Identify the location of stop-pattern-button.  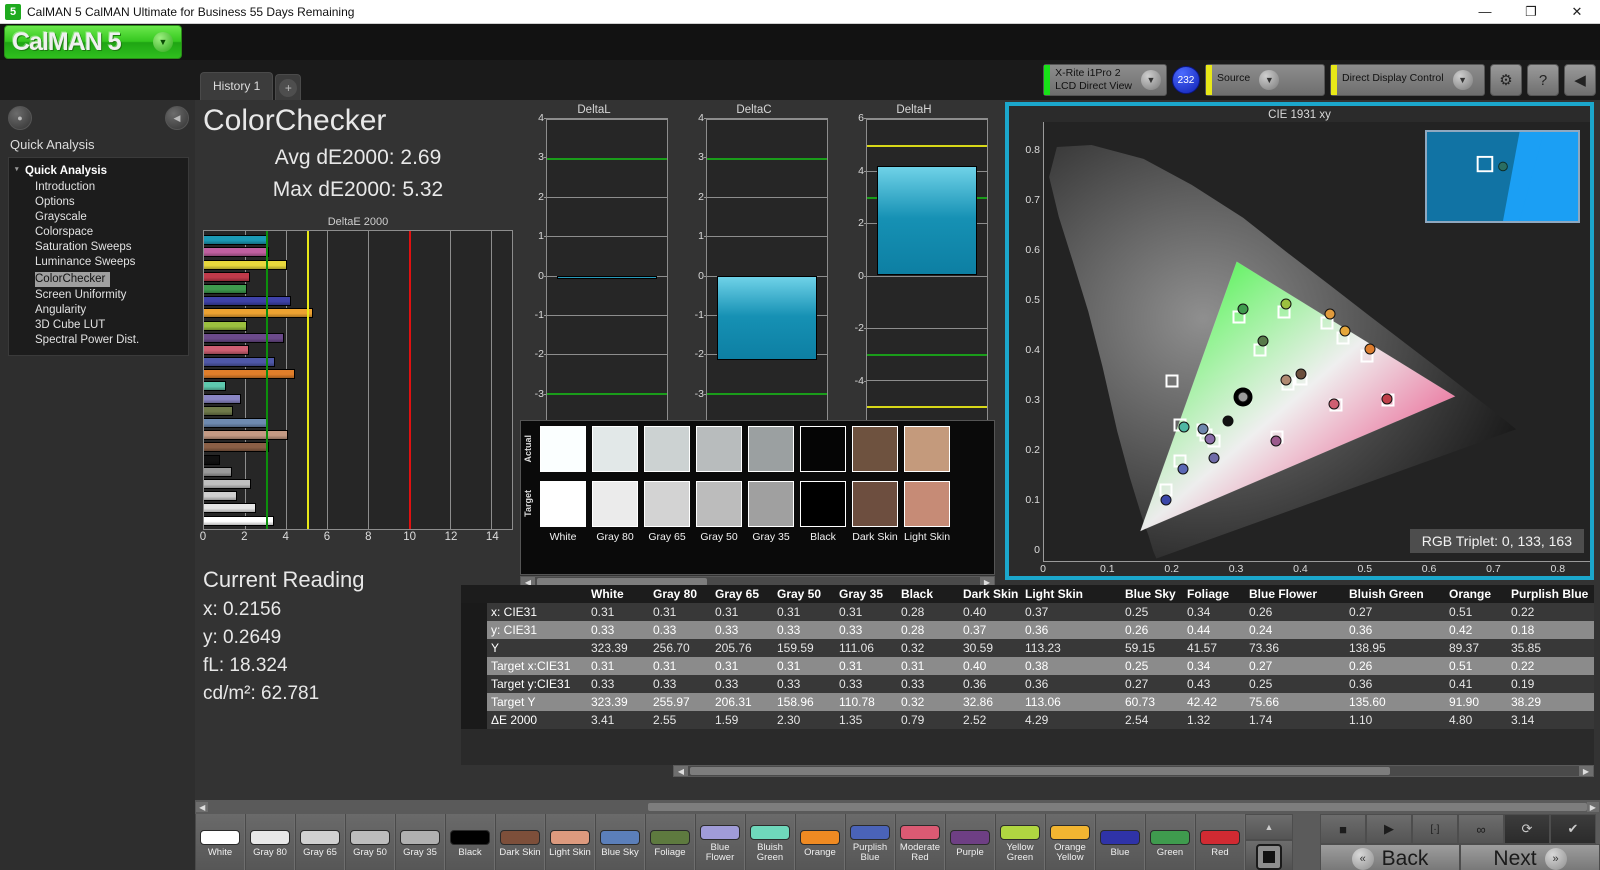
(1269, 855).